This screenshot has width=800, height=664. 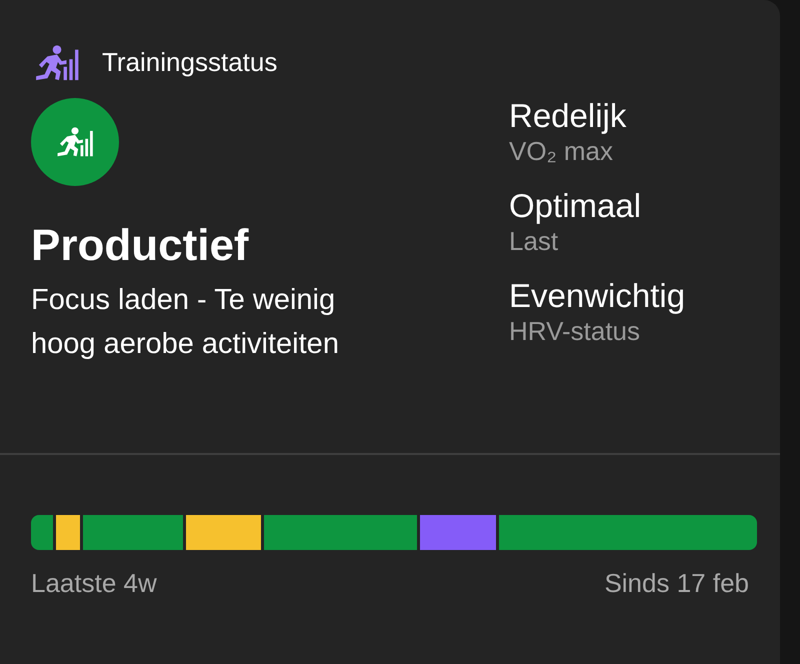 What do you see at coordinates (534, 241) in the screenshot?
I see `metric-label: Last` at bounding box center [534, 241].